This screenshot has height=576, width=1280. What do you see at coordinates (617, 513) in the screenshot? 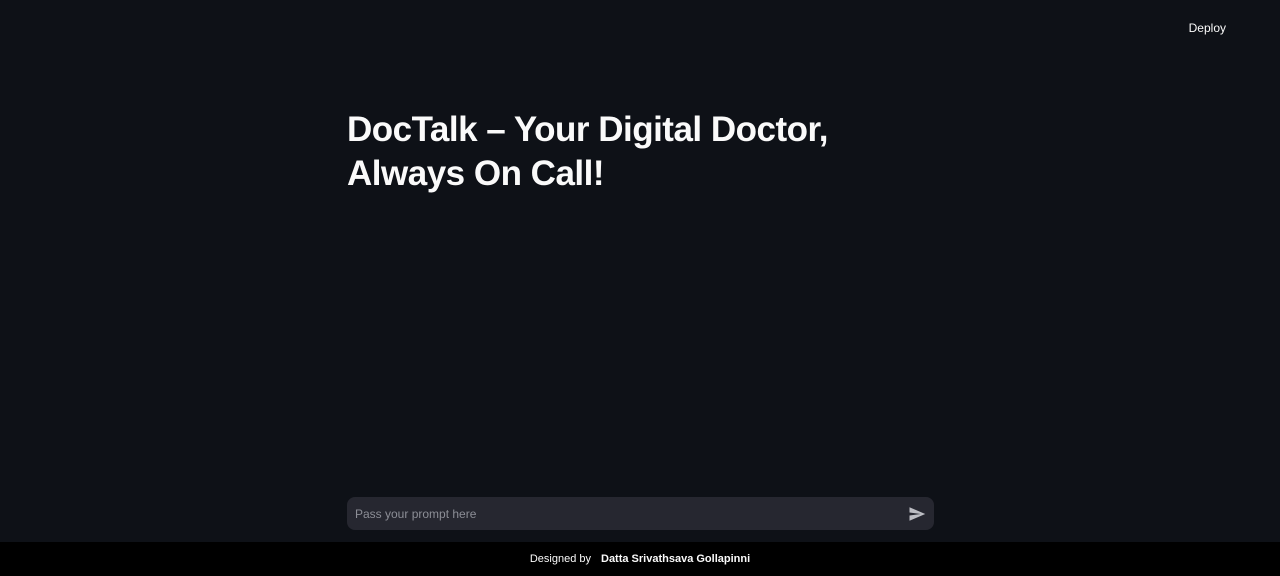
I see `prompt-input` at bounding box center [617, 513].